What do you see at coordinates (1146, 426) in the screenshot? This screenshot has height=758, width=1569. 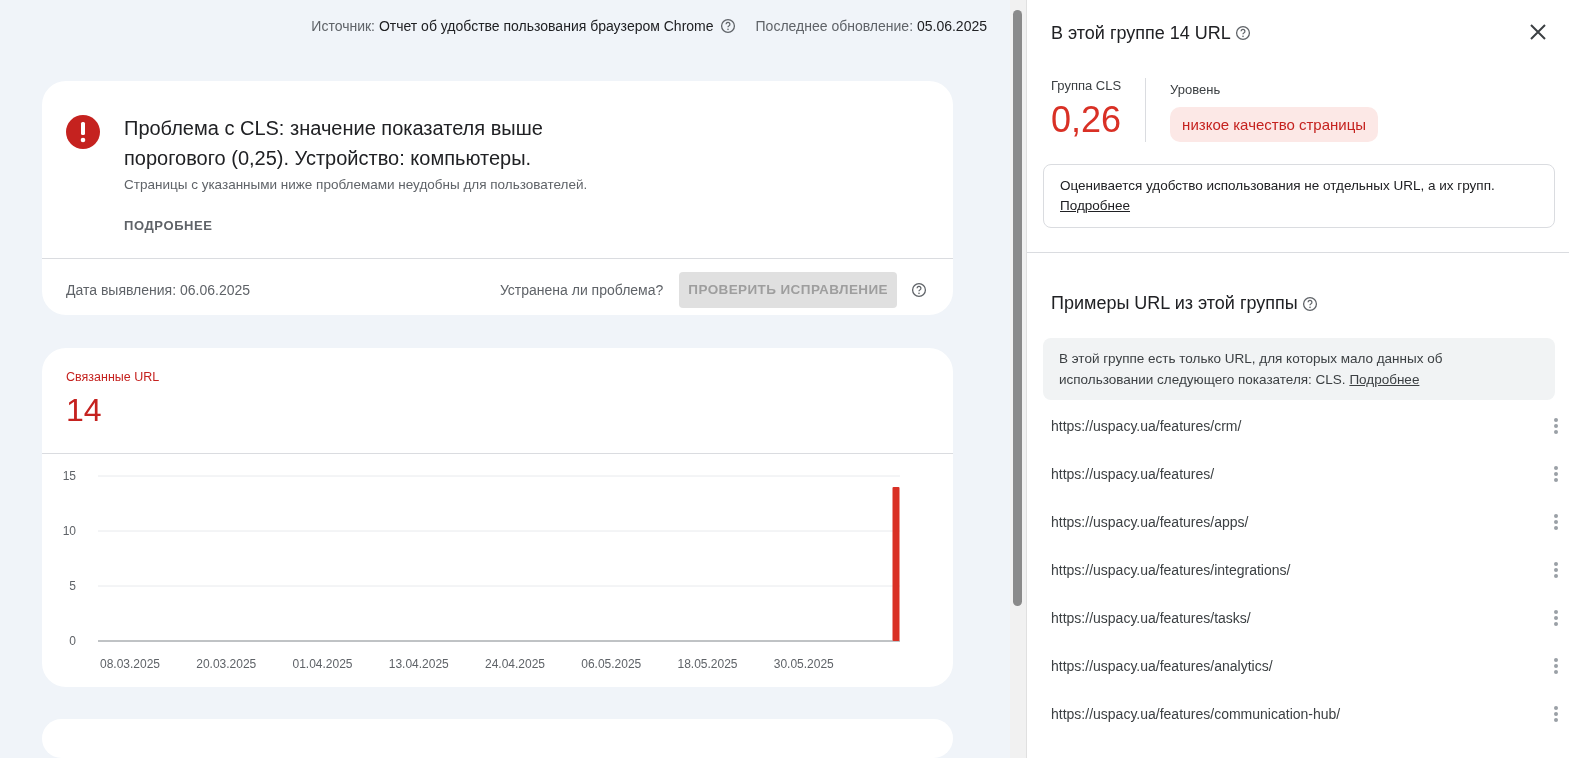 I see `url-item: https://uspacy.ua/features/crm/` at bounding box center [1146, 426].